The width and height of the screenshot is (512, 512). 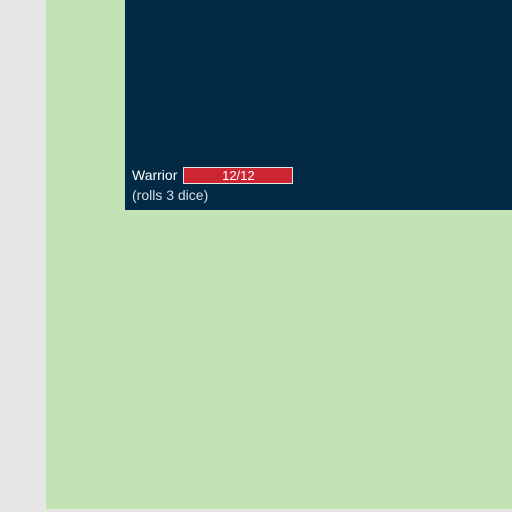 I want to click on hero-status: Warrior 12/12 (rolls 3 dice), so click(x=213, y=185).